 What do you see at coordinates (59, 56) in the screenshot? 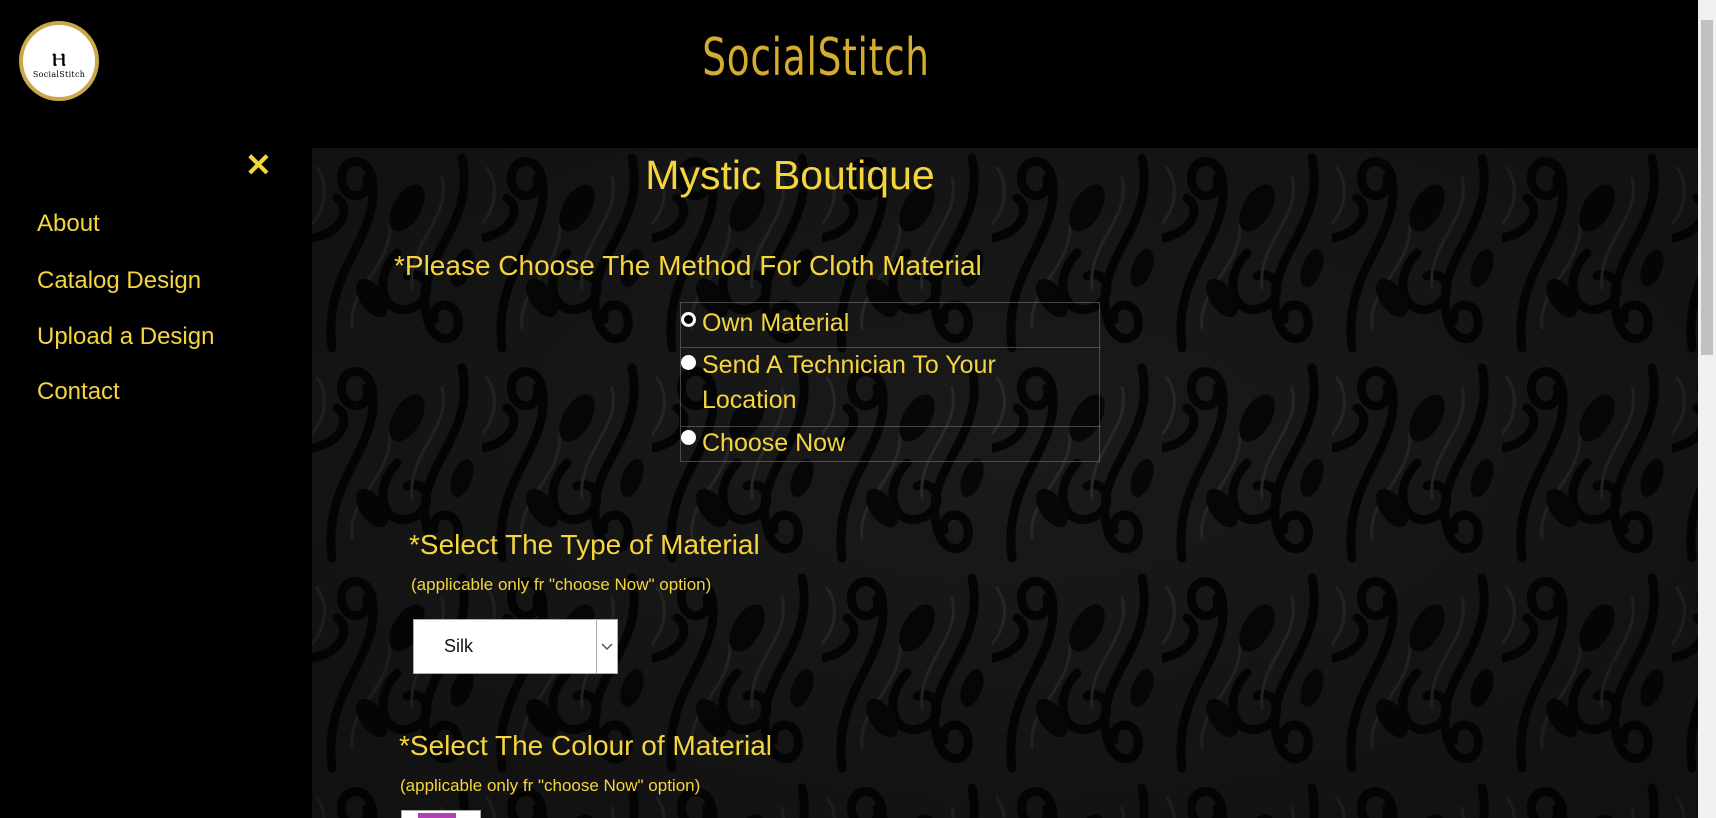
I see `logo-icon: ⲏ` at bounding box center [59, 56].